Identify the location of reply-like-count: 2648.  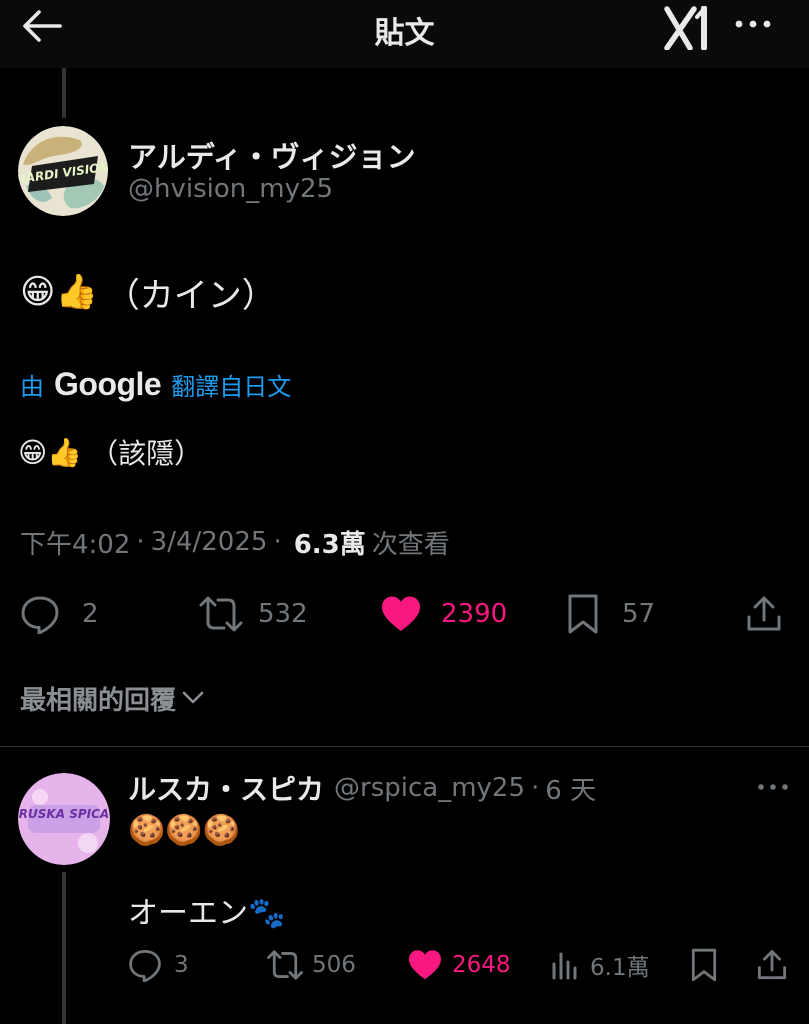
(481, 965).